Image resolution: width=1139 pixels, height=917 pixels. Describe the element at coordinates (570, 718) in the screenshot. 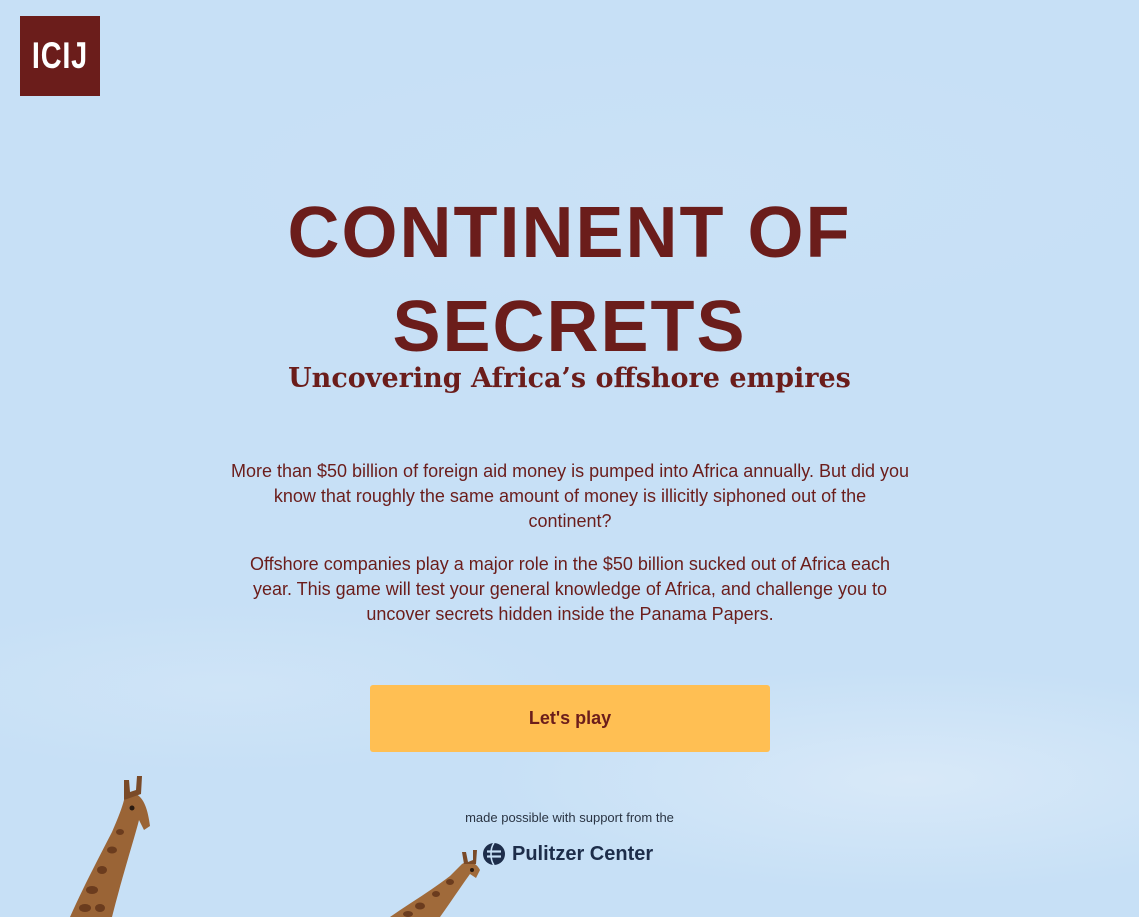

I see `lets-play-button: Let's play` at that location.